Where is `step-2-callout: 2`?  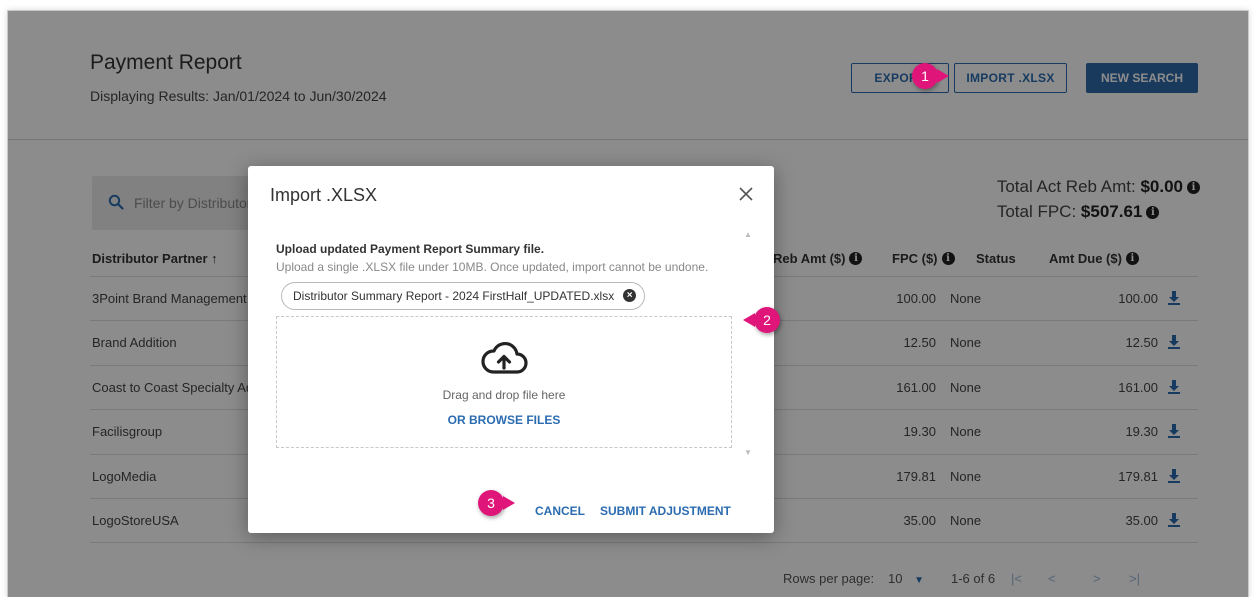 step-2-callout: 2 is located at coordinates (761, 320).